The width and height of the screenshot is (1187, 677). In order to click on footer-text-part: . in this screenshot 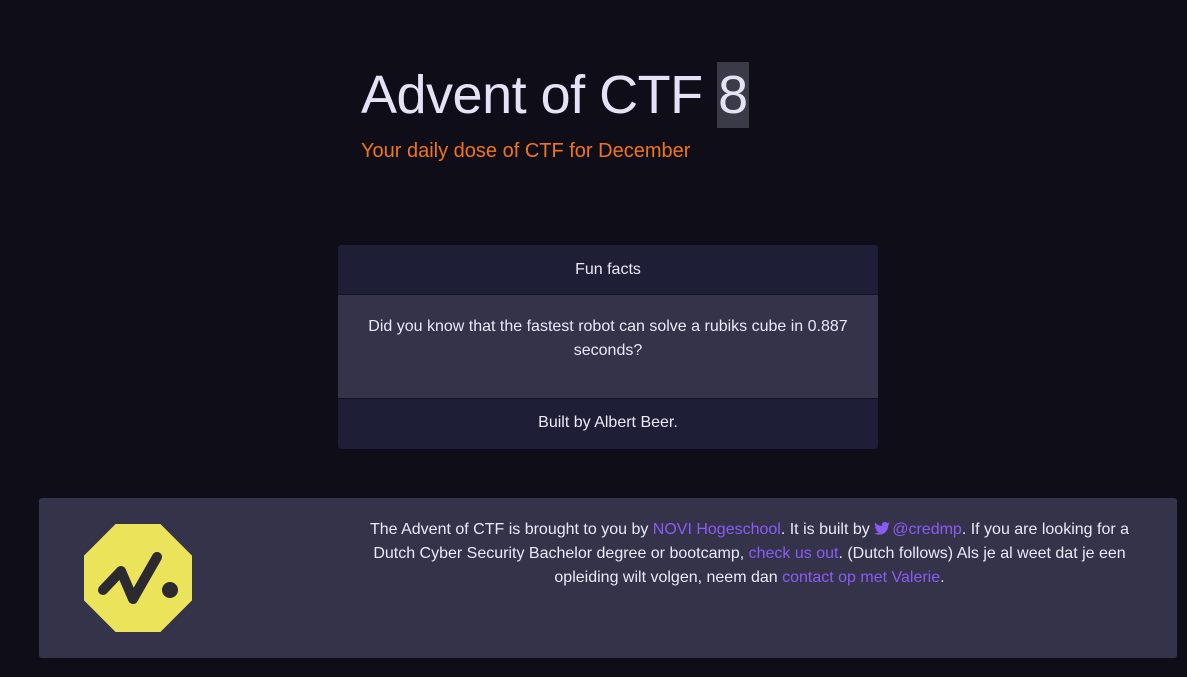, I will do `click(942, 577)`.